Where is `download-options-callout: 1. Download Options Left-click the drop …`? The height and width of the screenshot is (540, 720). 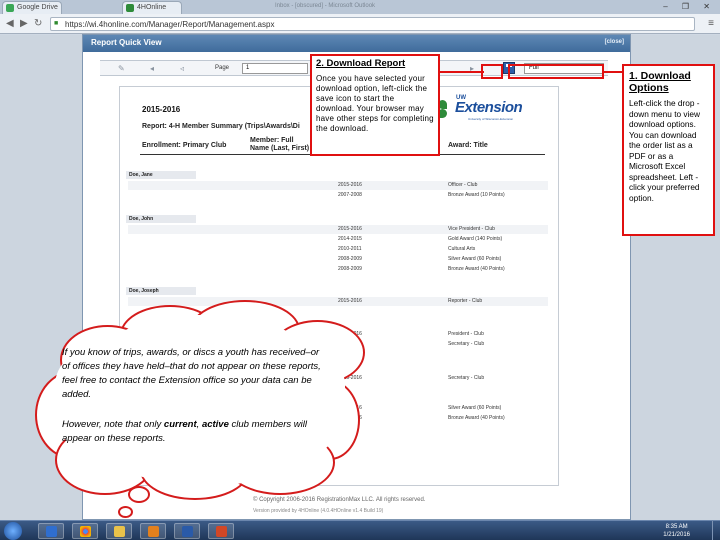
download-options-callout: 1. Download Options Left-click the drop … is located at coordinates (668, 150).